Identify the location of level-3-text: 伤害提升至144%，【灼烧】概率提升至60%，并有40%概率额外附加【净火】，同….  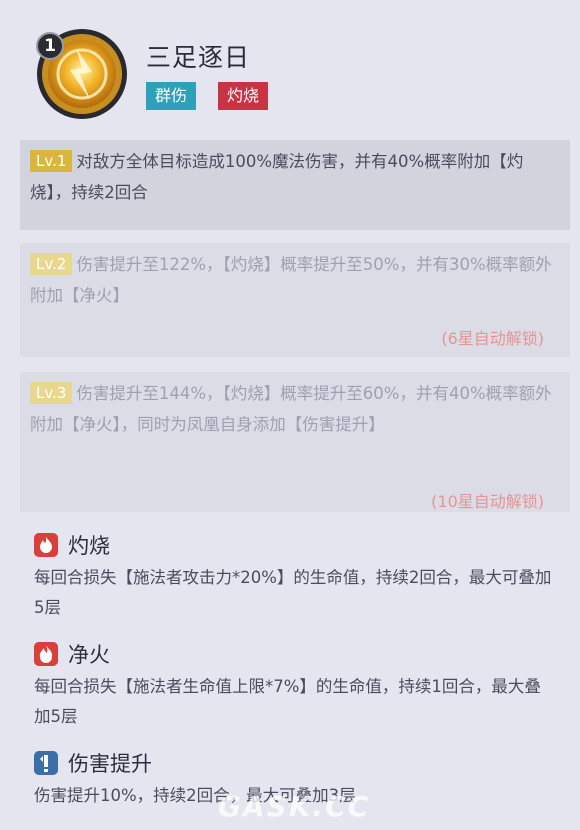
(291, 409).